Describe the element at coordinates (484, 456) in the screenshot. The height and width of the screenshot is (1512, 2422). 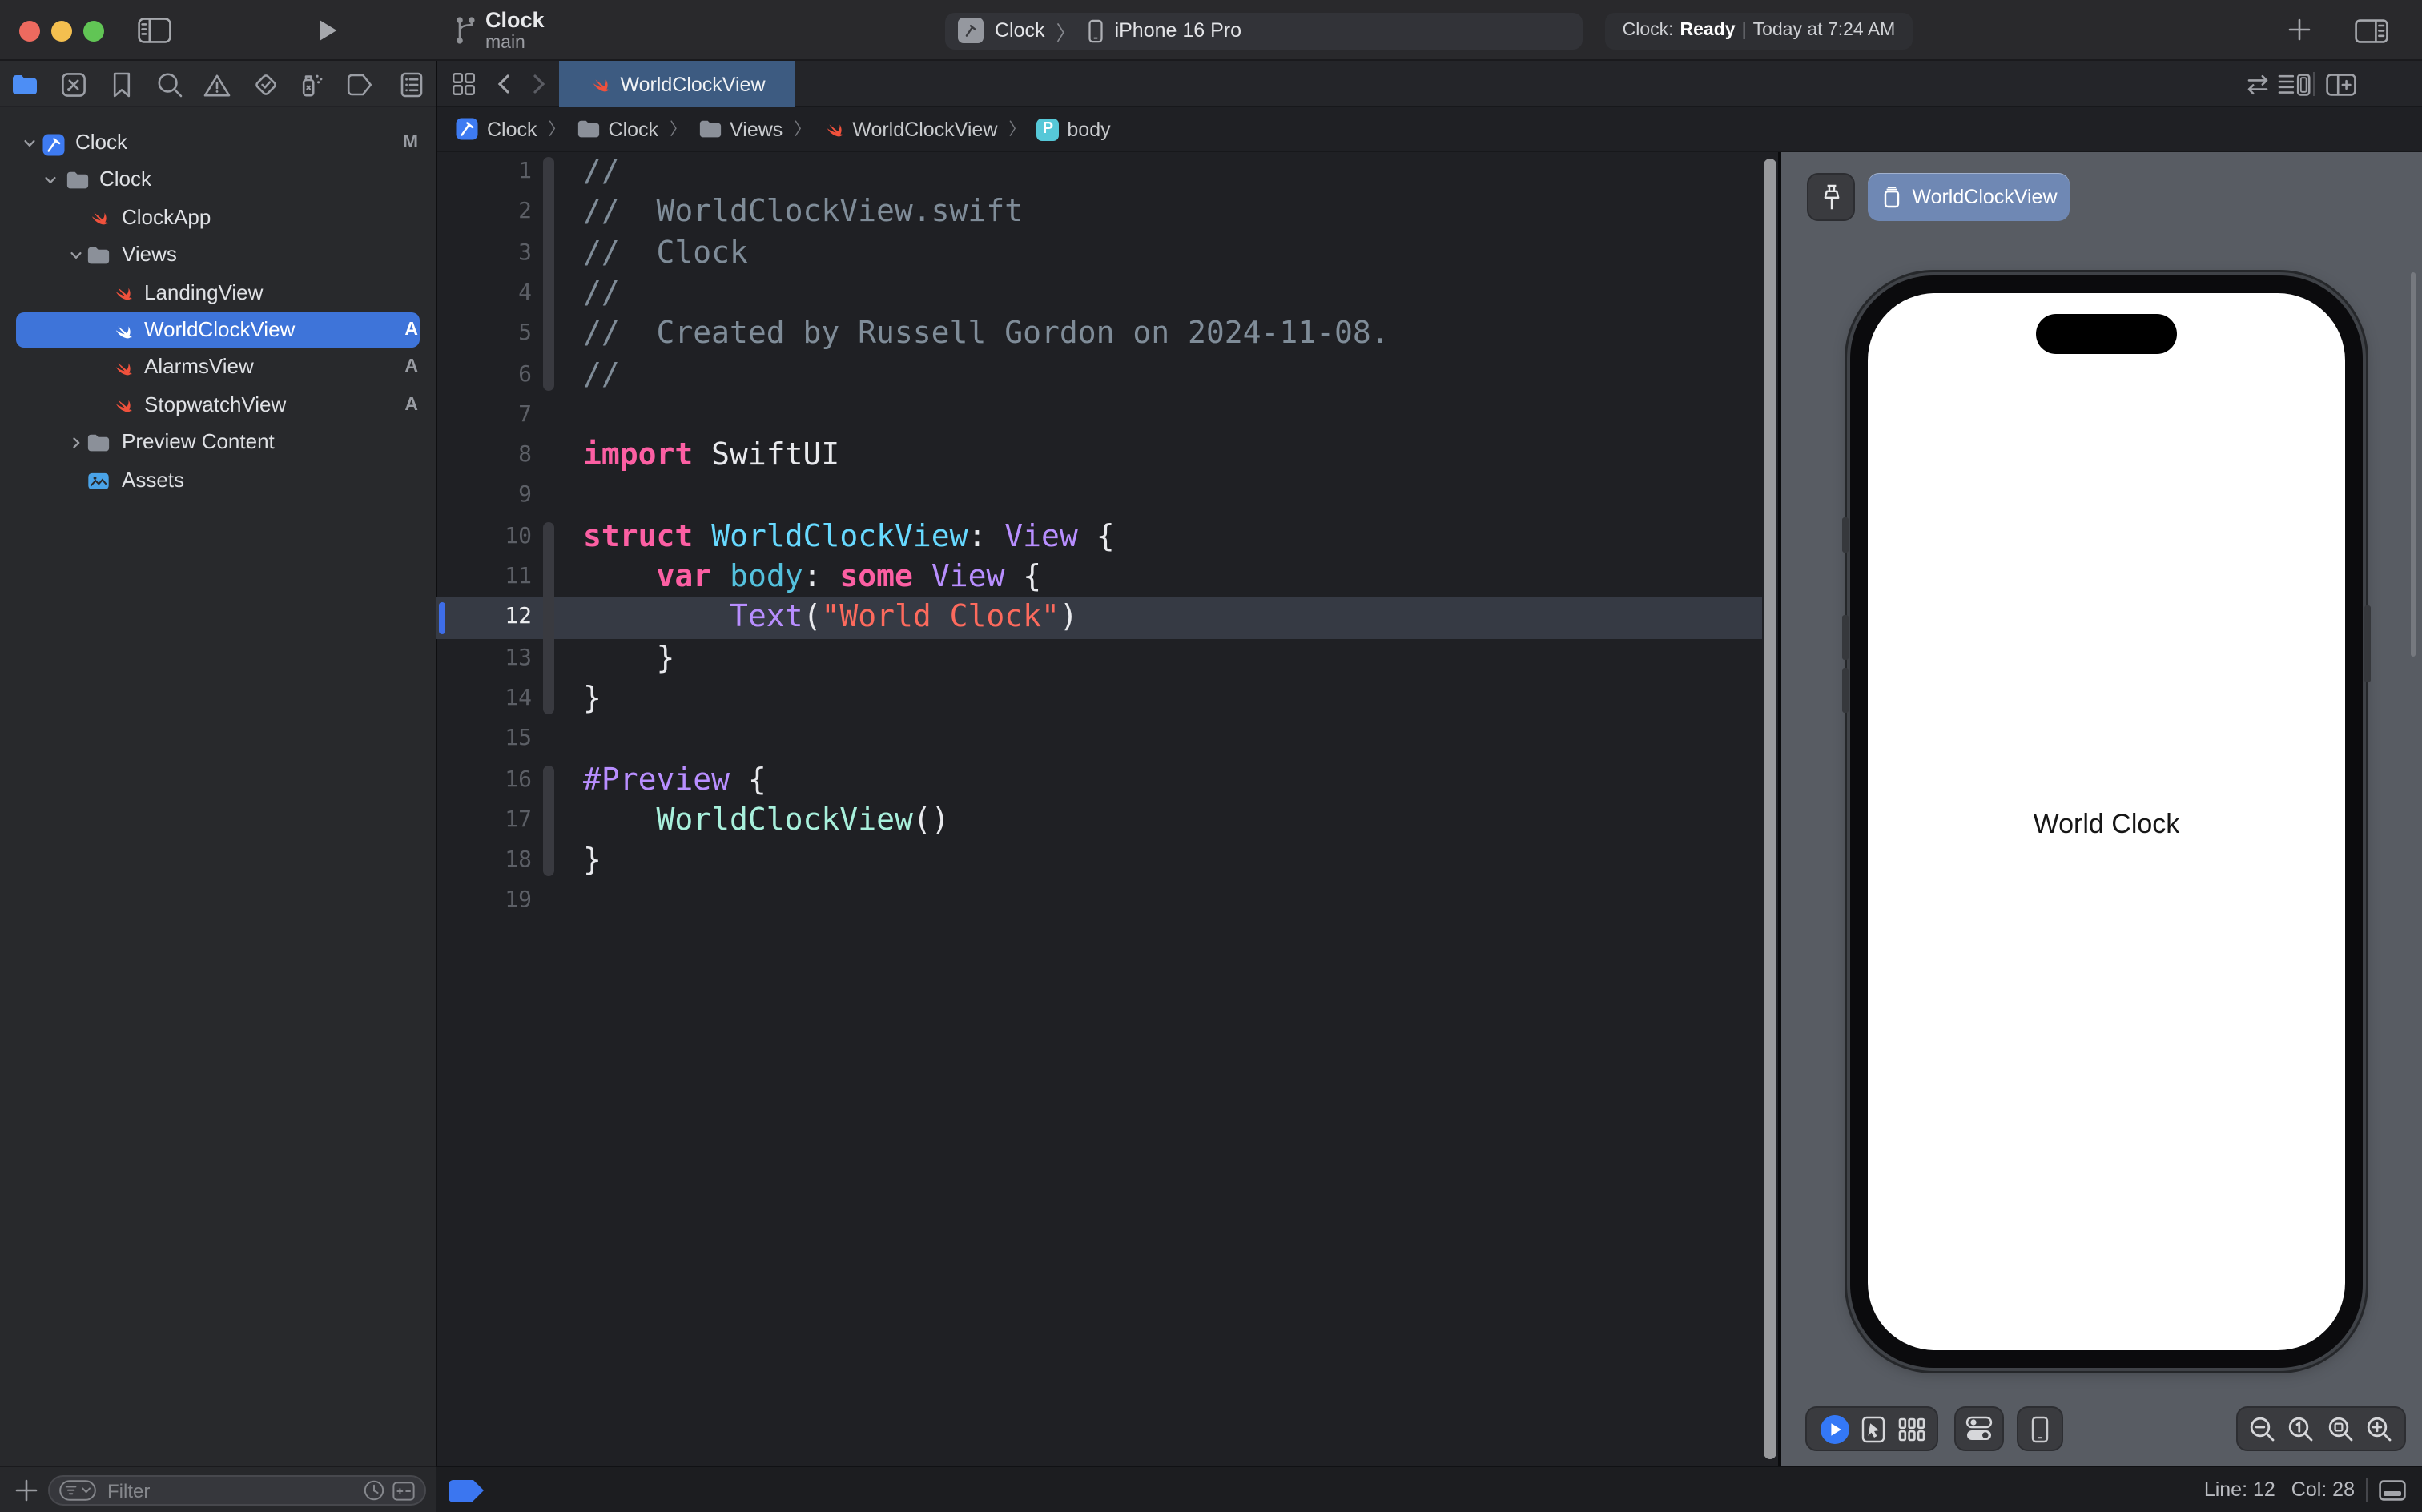
I see `line-number: 8` at that location.